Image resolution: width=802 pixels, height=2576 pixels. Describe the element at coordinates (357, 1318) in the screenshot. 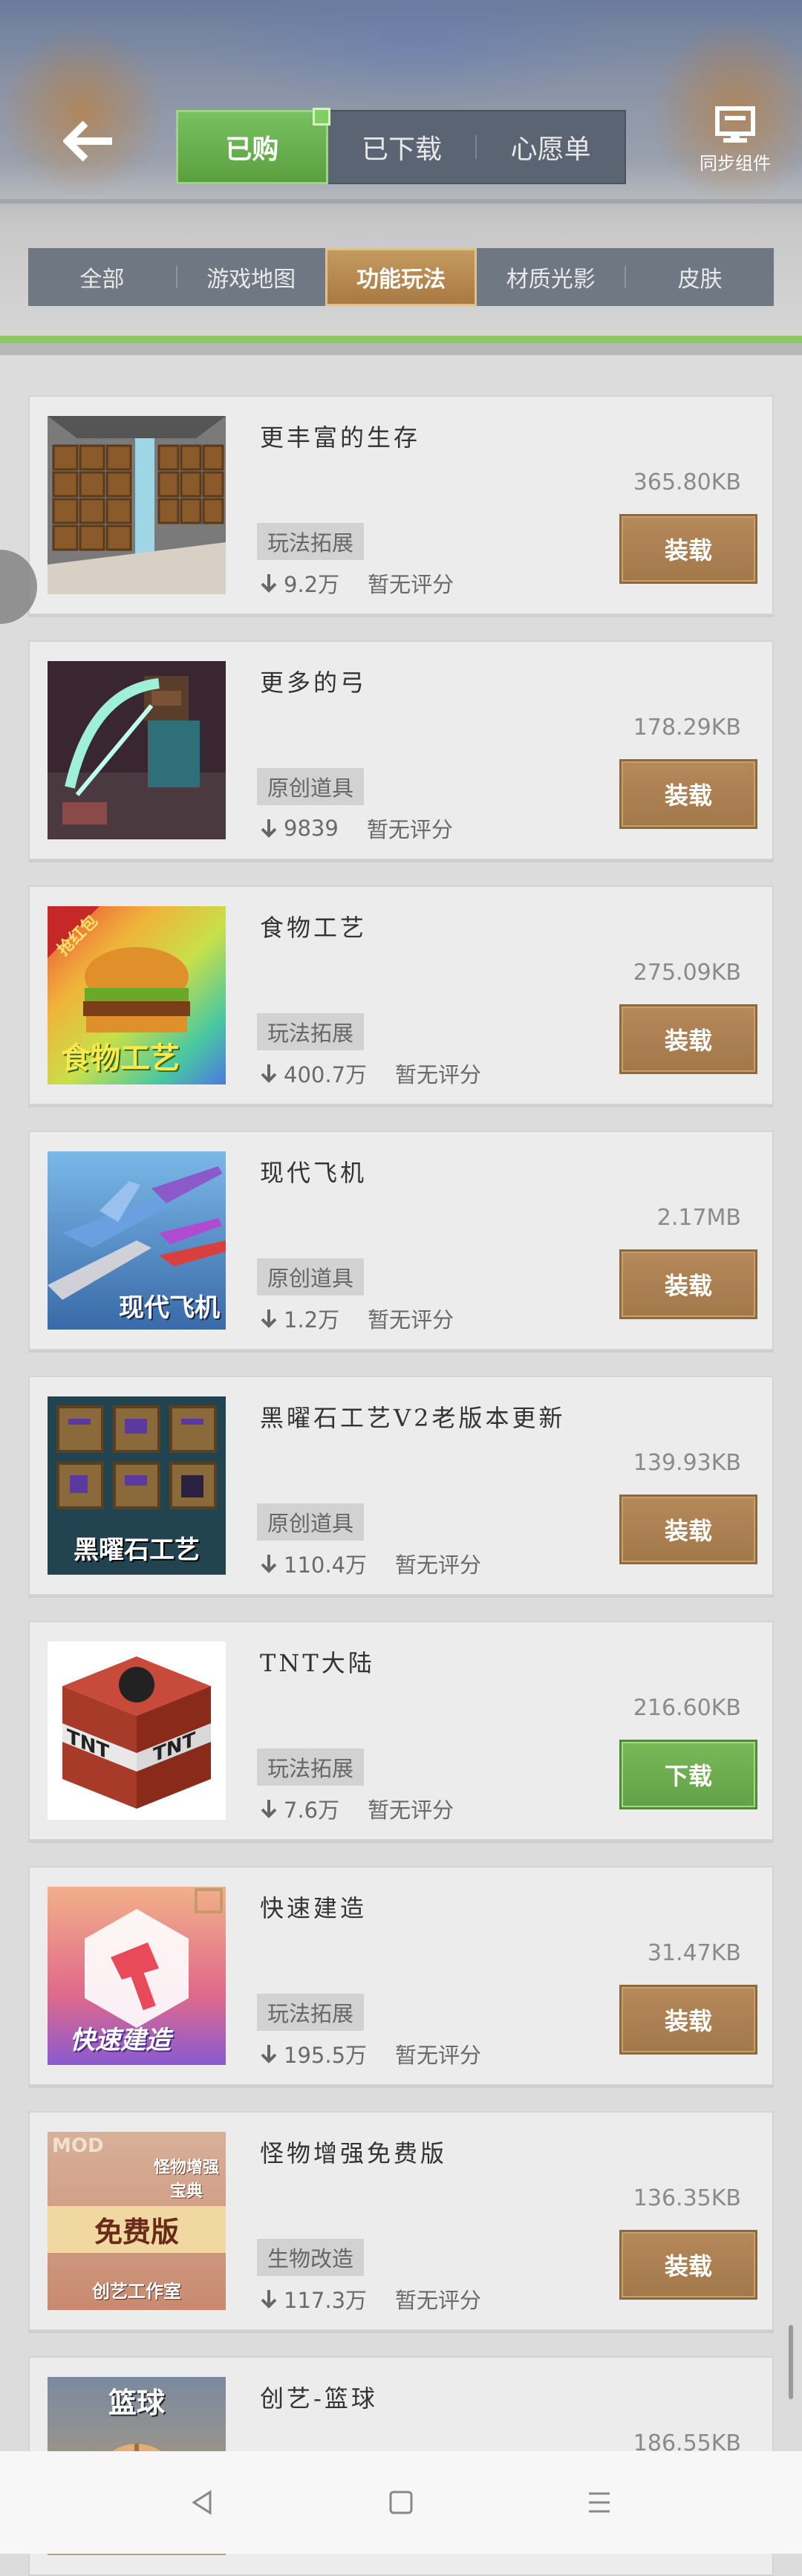

I see `item-meta: 1.2万 暂无评分` at that location.